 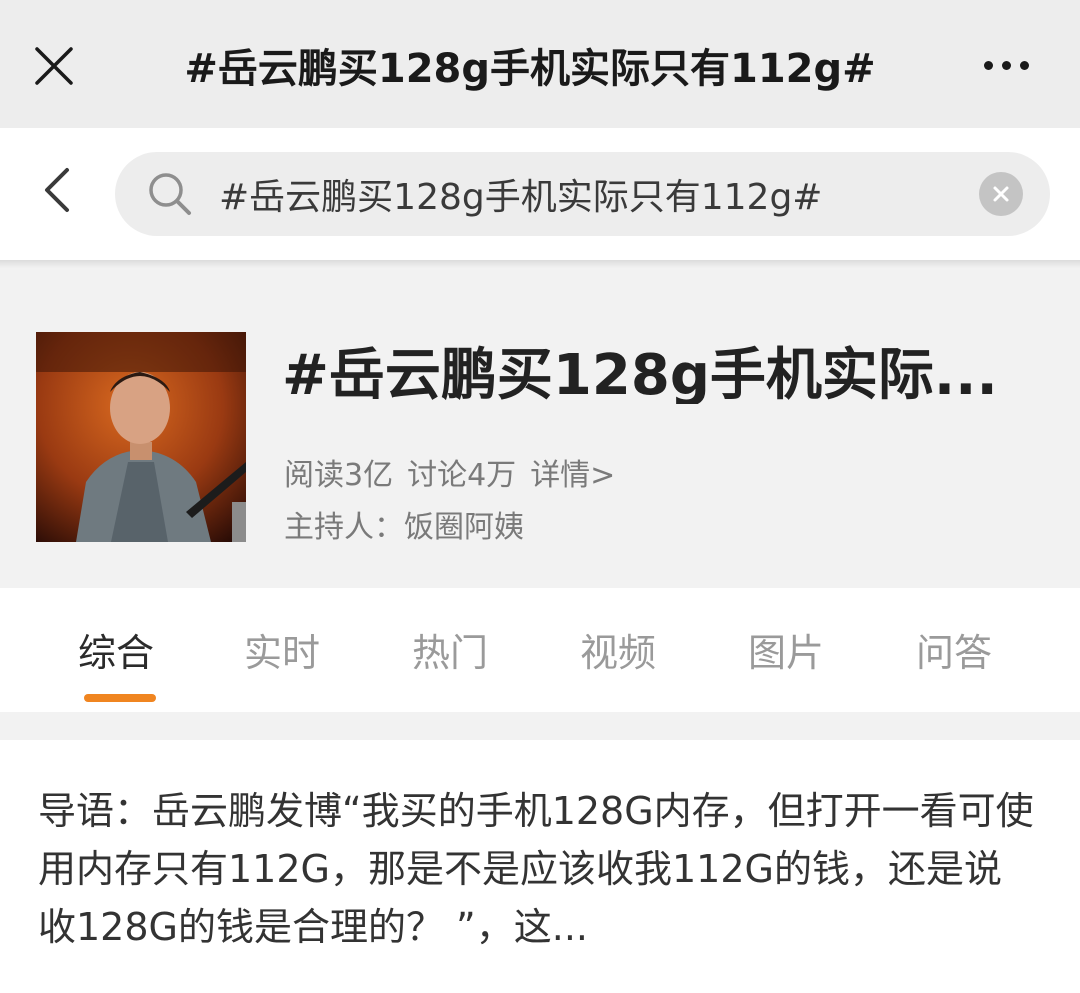 What do you see at coordinates (988, 65) in the screenshot?
I see `more-dots-icon` at bounding box center [988, 65].